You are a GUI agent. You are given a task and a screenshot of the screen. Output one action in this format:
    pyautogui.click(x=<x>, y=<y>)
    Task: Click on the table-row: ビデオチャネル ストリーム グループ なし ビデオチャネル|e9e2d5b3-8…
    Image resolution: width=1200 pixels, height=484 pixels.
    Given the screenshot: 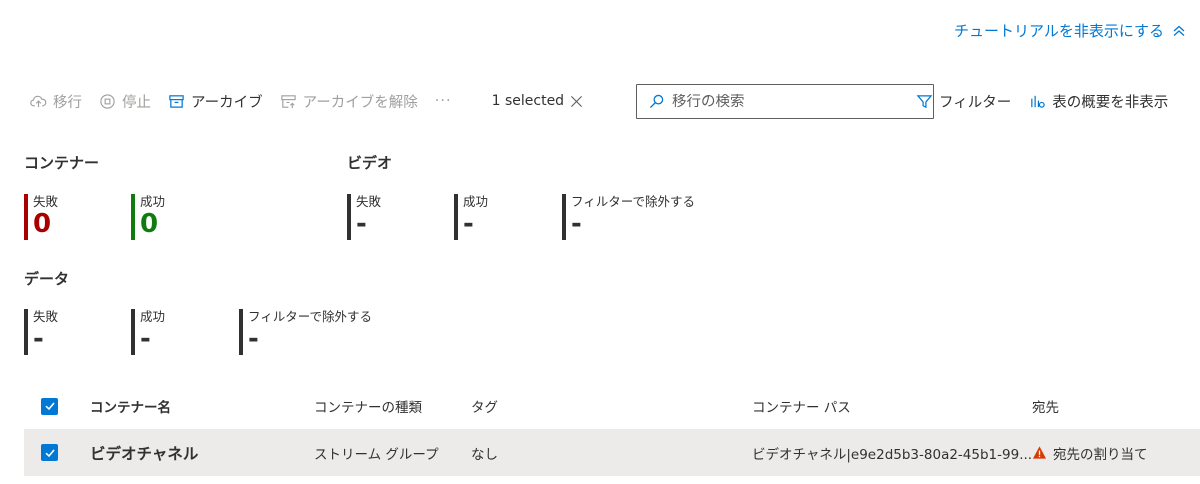 What is the action you would take?
    pyautogui.click(x=612, y=452)
    